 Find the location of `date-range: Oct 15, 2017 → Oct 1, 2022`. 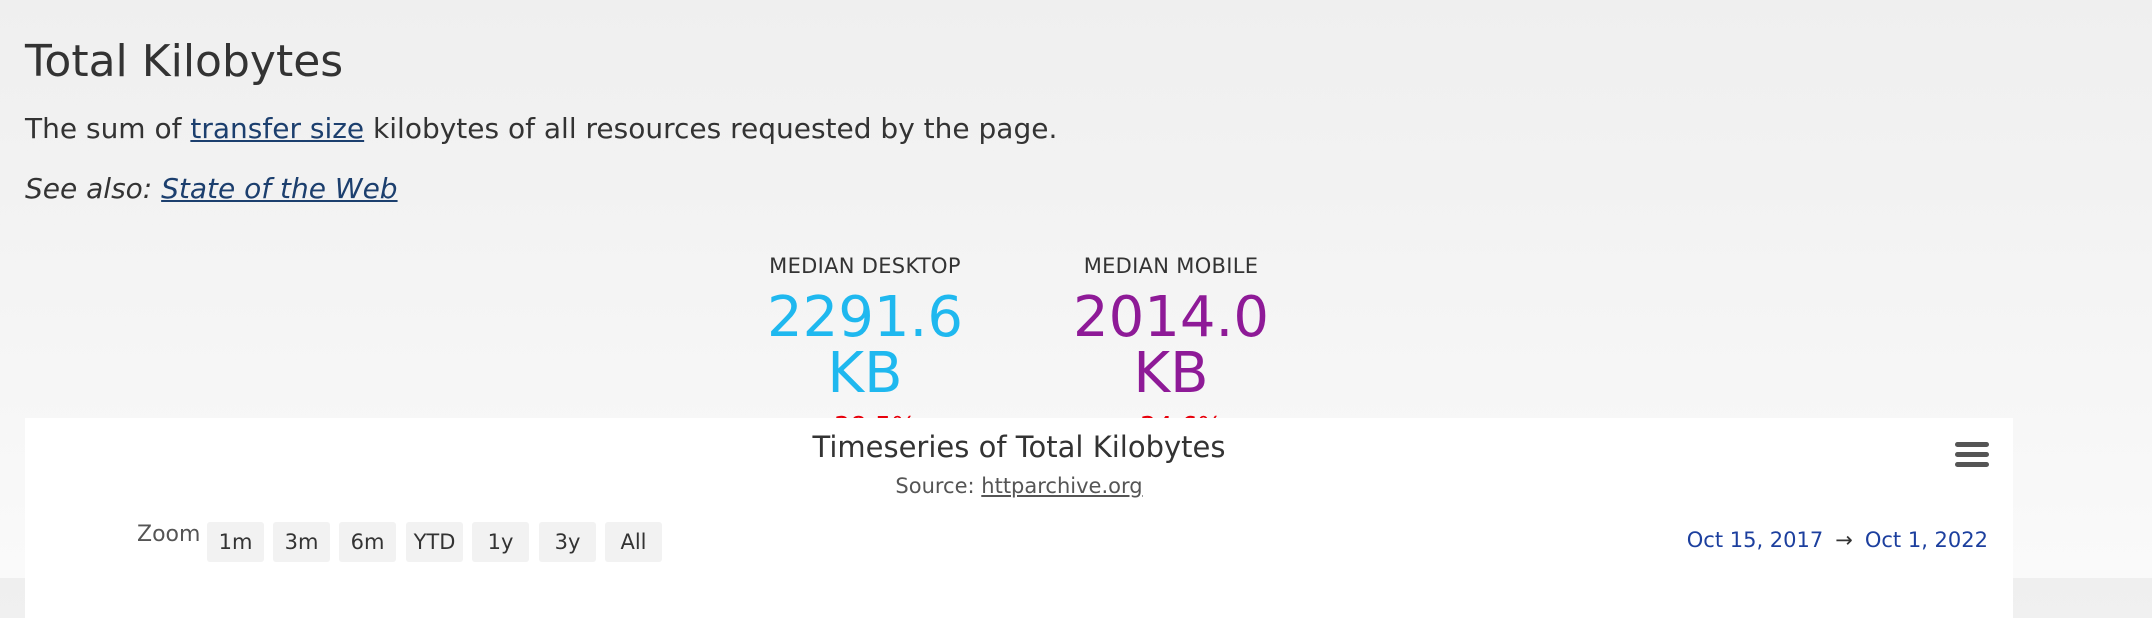

date-range: Oct 15, 2017 → Oct 1, 2022 is located at coordinates (1837, 540).